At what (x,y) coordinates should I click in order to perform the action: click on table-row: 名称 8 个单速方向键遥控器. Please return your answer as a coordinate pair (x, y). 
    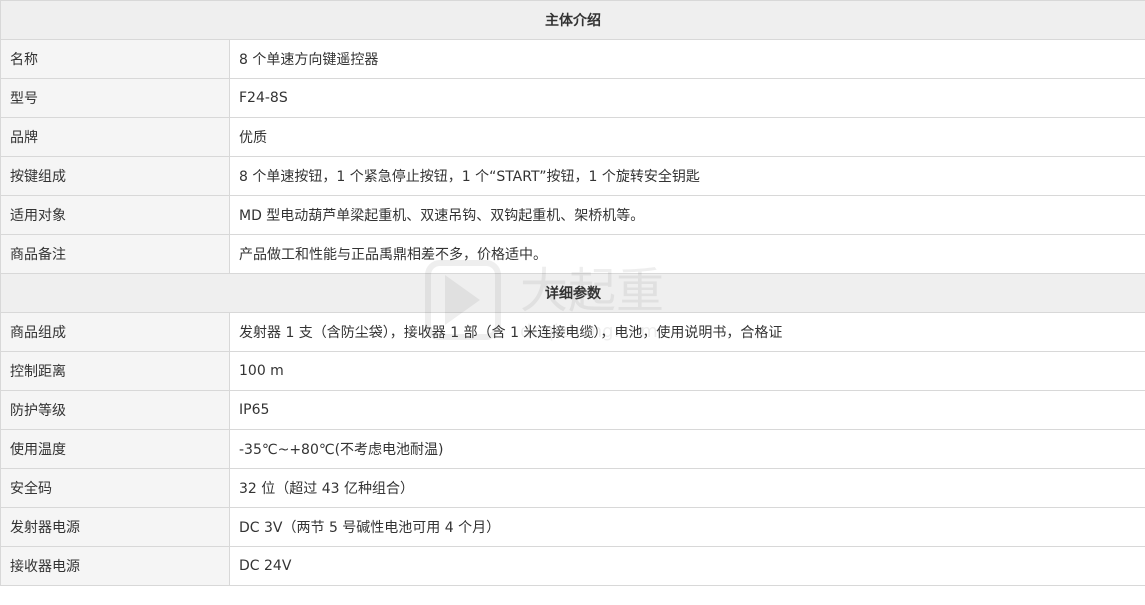
    Looking at the image, I should click on (572, 59).